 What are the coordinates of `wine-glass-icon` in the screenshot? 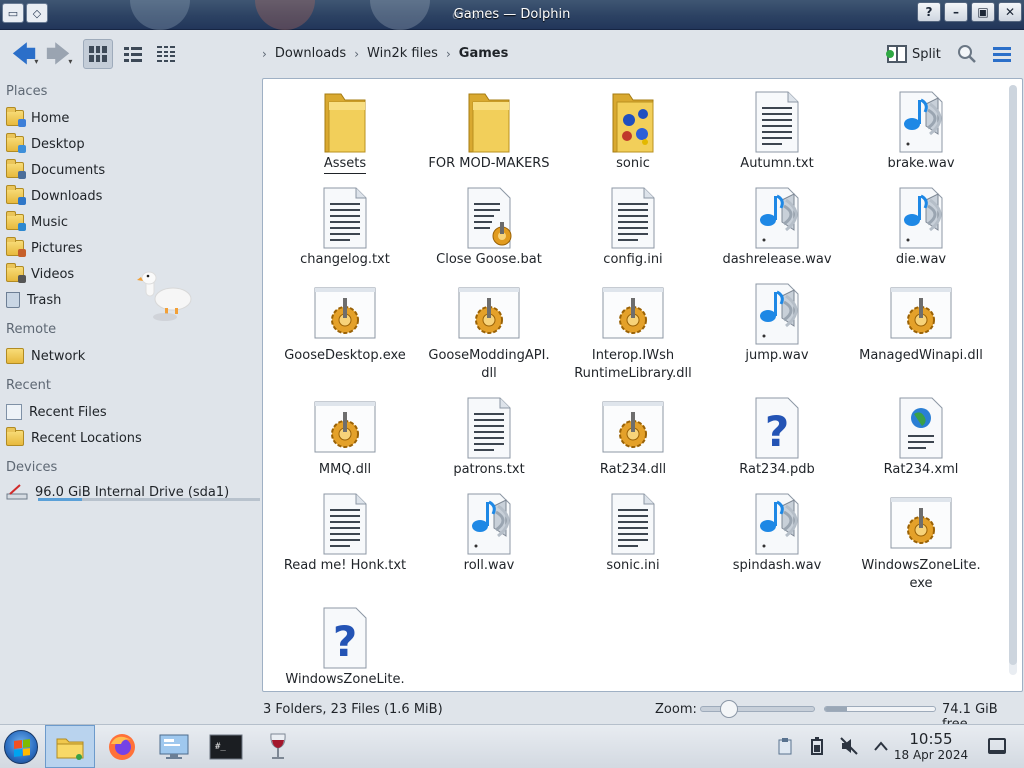 It's located at (278, 746).